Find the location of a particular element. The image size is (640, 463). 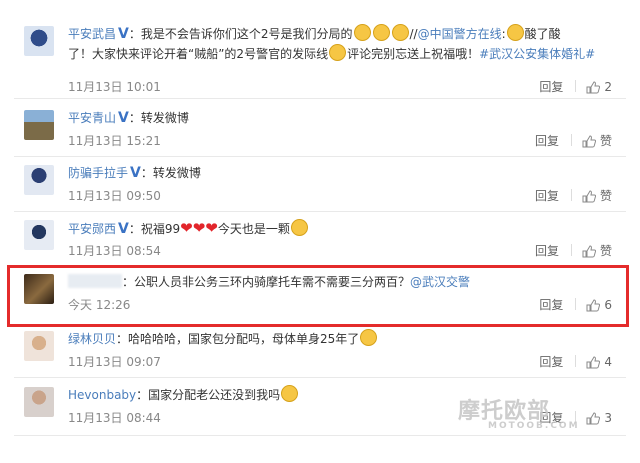

comment-text: 评论完别忘送上祝福哦！ is located at coordinates (413, 54).